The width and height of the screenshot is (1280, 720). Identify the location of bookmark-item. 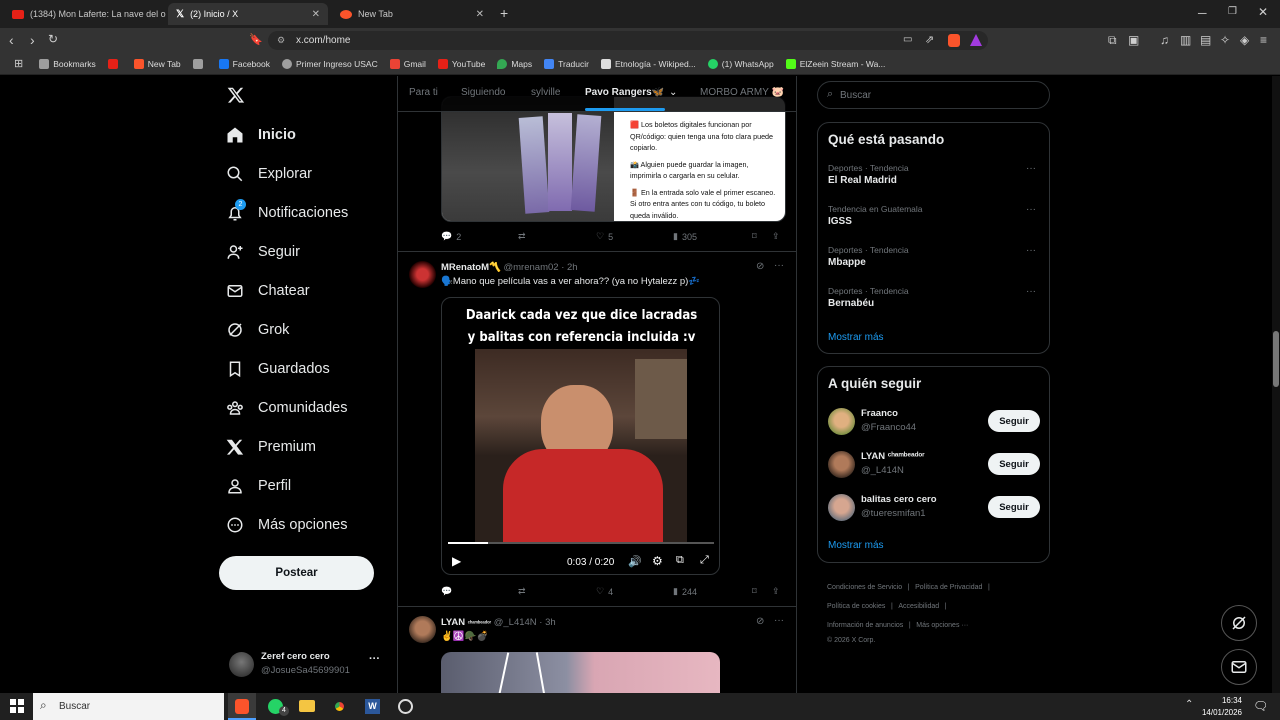
(200, 63).